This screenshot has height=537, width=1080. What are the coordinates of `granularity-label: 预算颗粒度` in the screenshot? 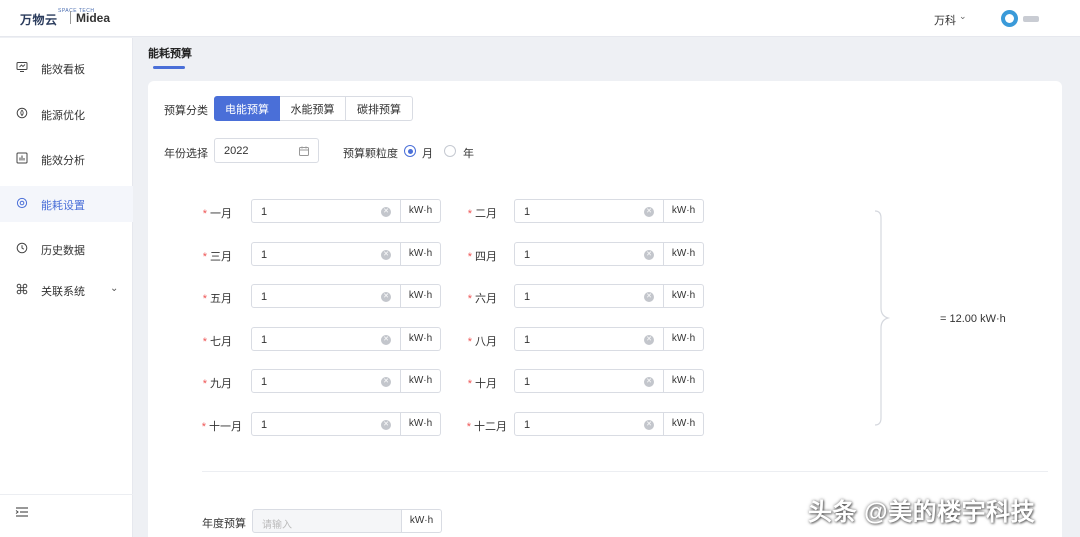 It's located at (370, 154).